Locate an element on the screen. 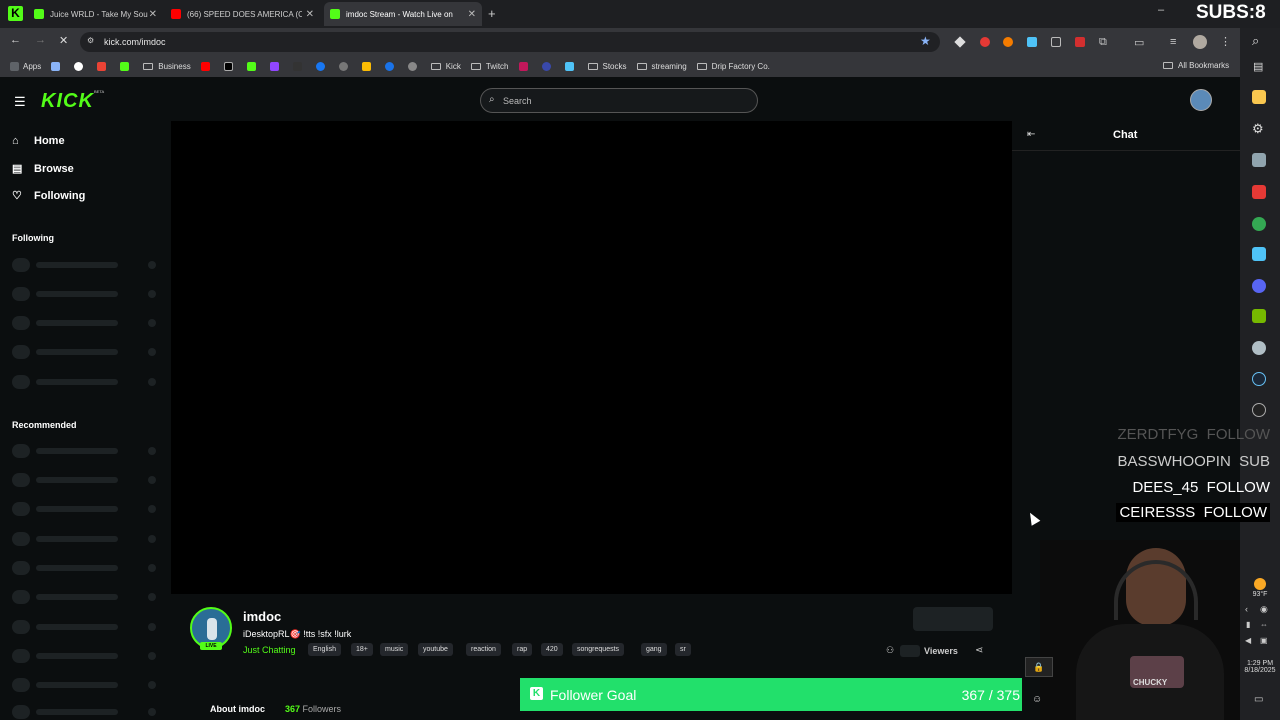 This screenshot has width=1280, height=720. bookmark-label: Apps is located at coordinates (32, 66).